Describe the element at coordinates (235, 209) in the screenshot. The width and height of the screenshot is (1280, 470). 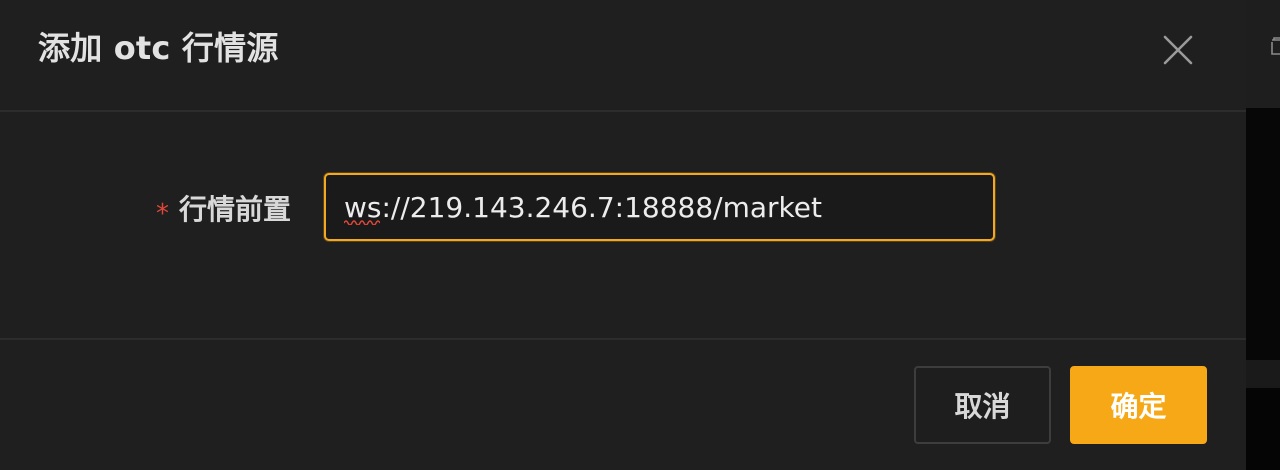
I see `field-label-text: 行情前置` at that location.